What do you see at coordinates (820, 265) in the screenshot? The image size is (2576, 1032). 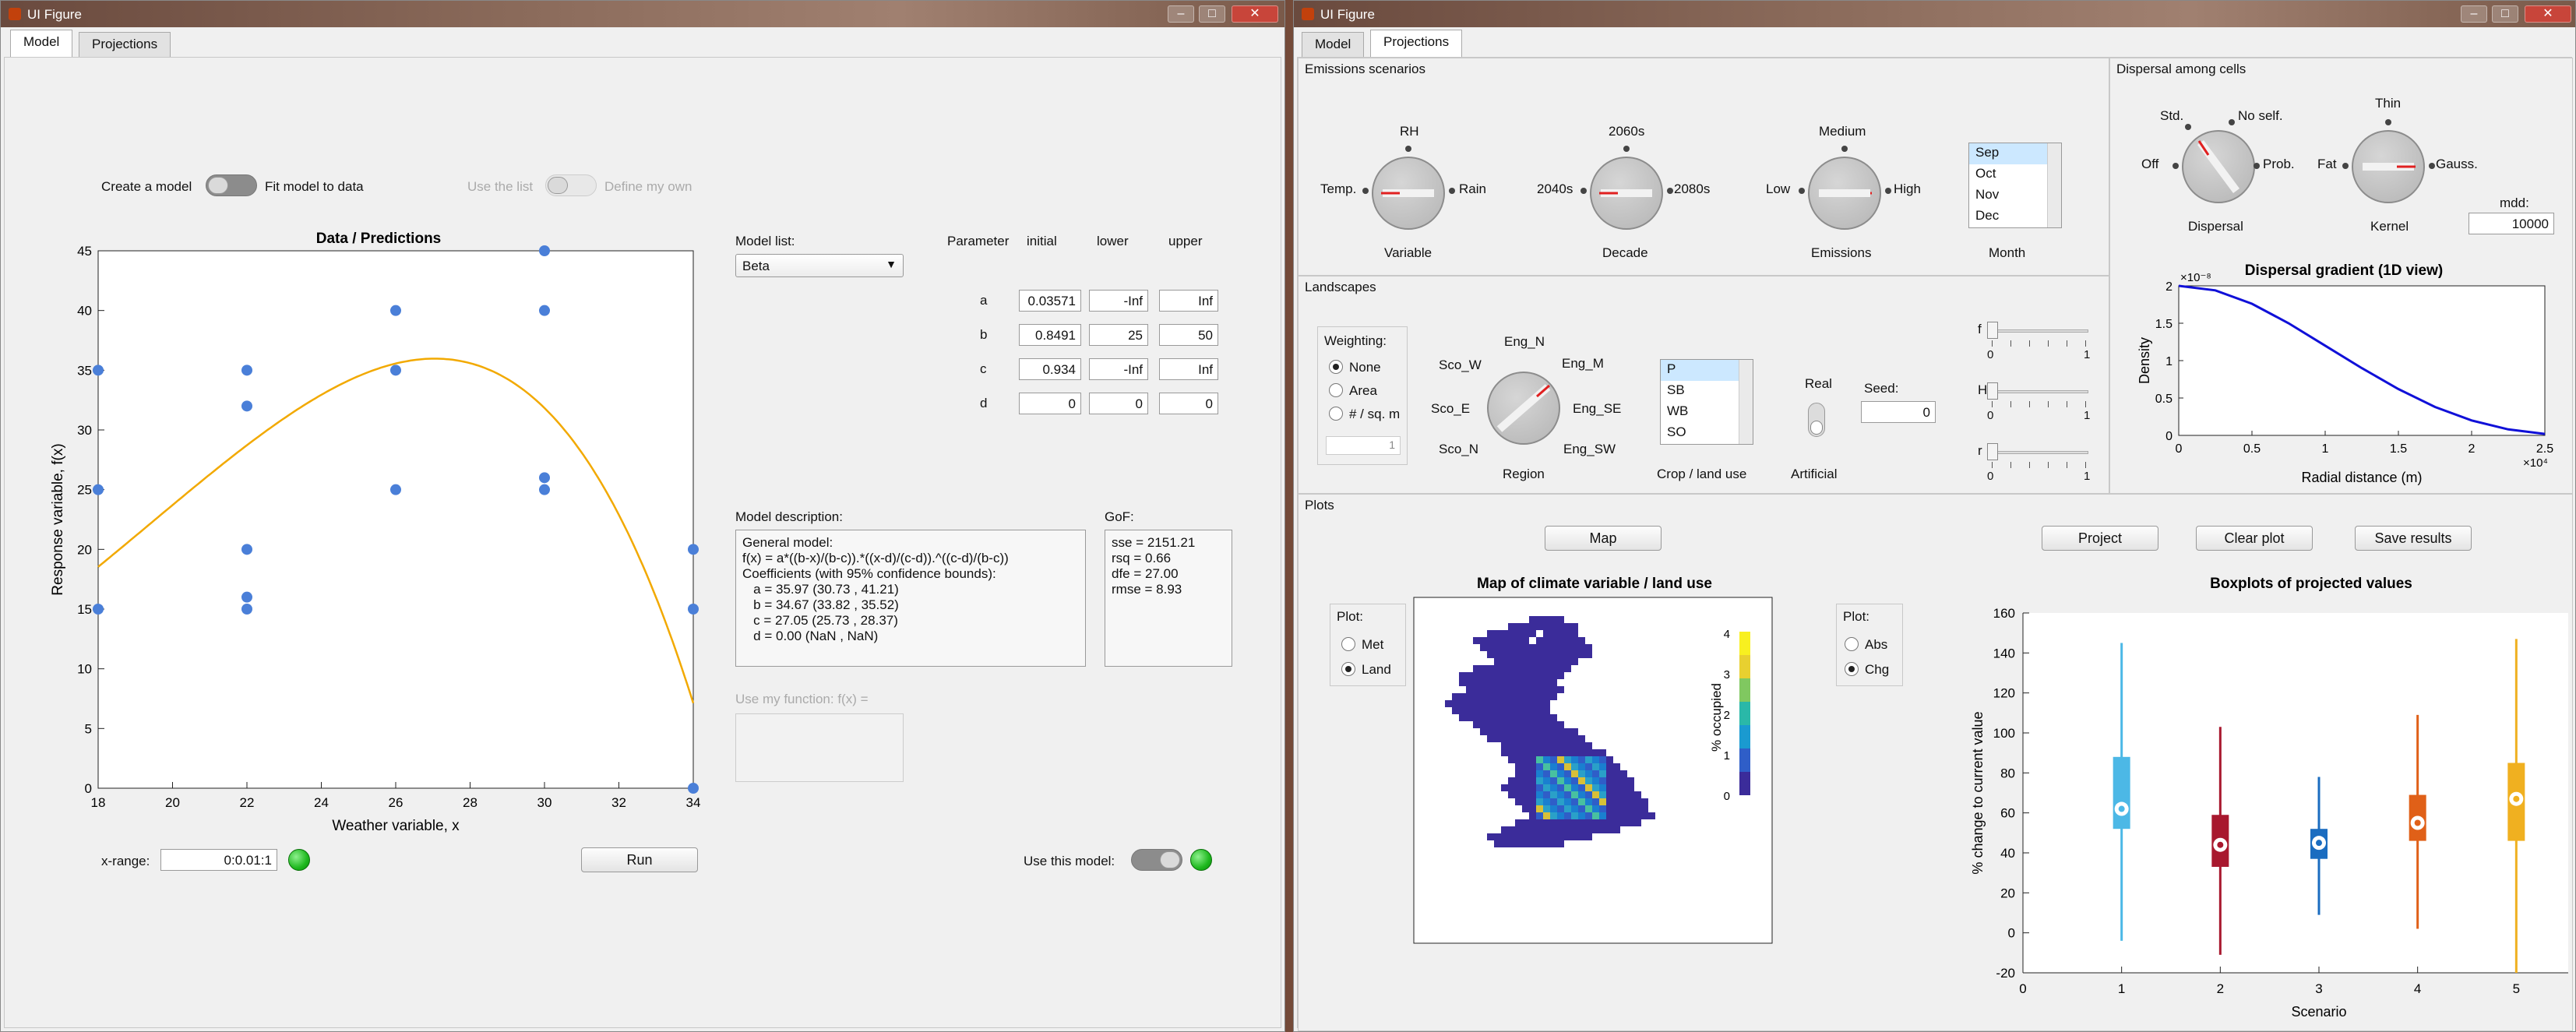 I see `model-dropdown: Beta ▼` at bounding box center [820, 265].